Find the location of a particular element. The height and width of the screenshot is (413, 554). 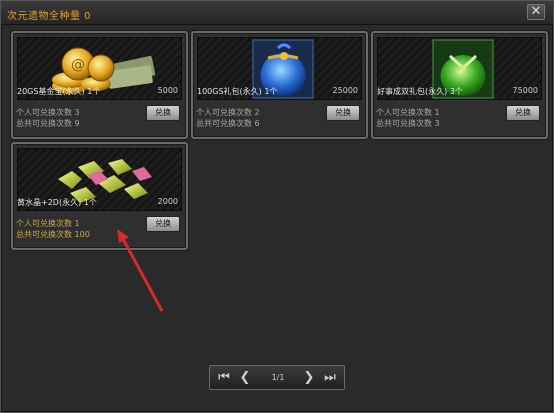

item-price: 25000 is located at coordinates (345, 90).